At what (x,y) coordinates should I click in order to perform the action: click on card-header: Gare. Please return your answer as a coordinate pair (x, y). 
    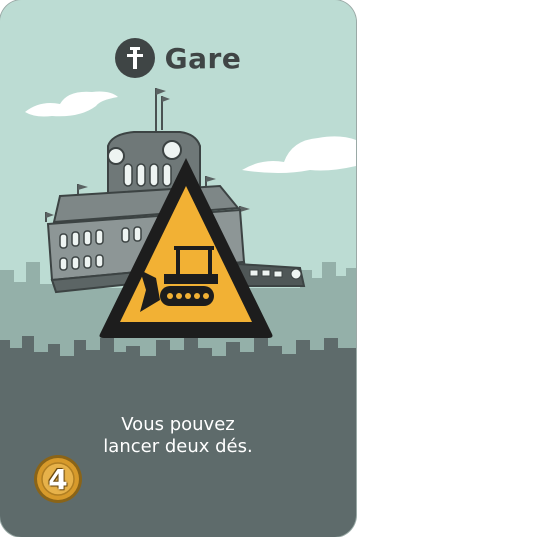
    Looking at the image, I should click on (178, 58).